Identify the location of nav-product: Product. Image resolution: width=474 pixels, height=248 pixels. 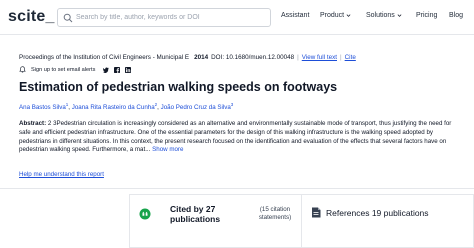
(335, 15).